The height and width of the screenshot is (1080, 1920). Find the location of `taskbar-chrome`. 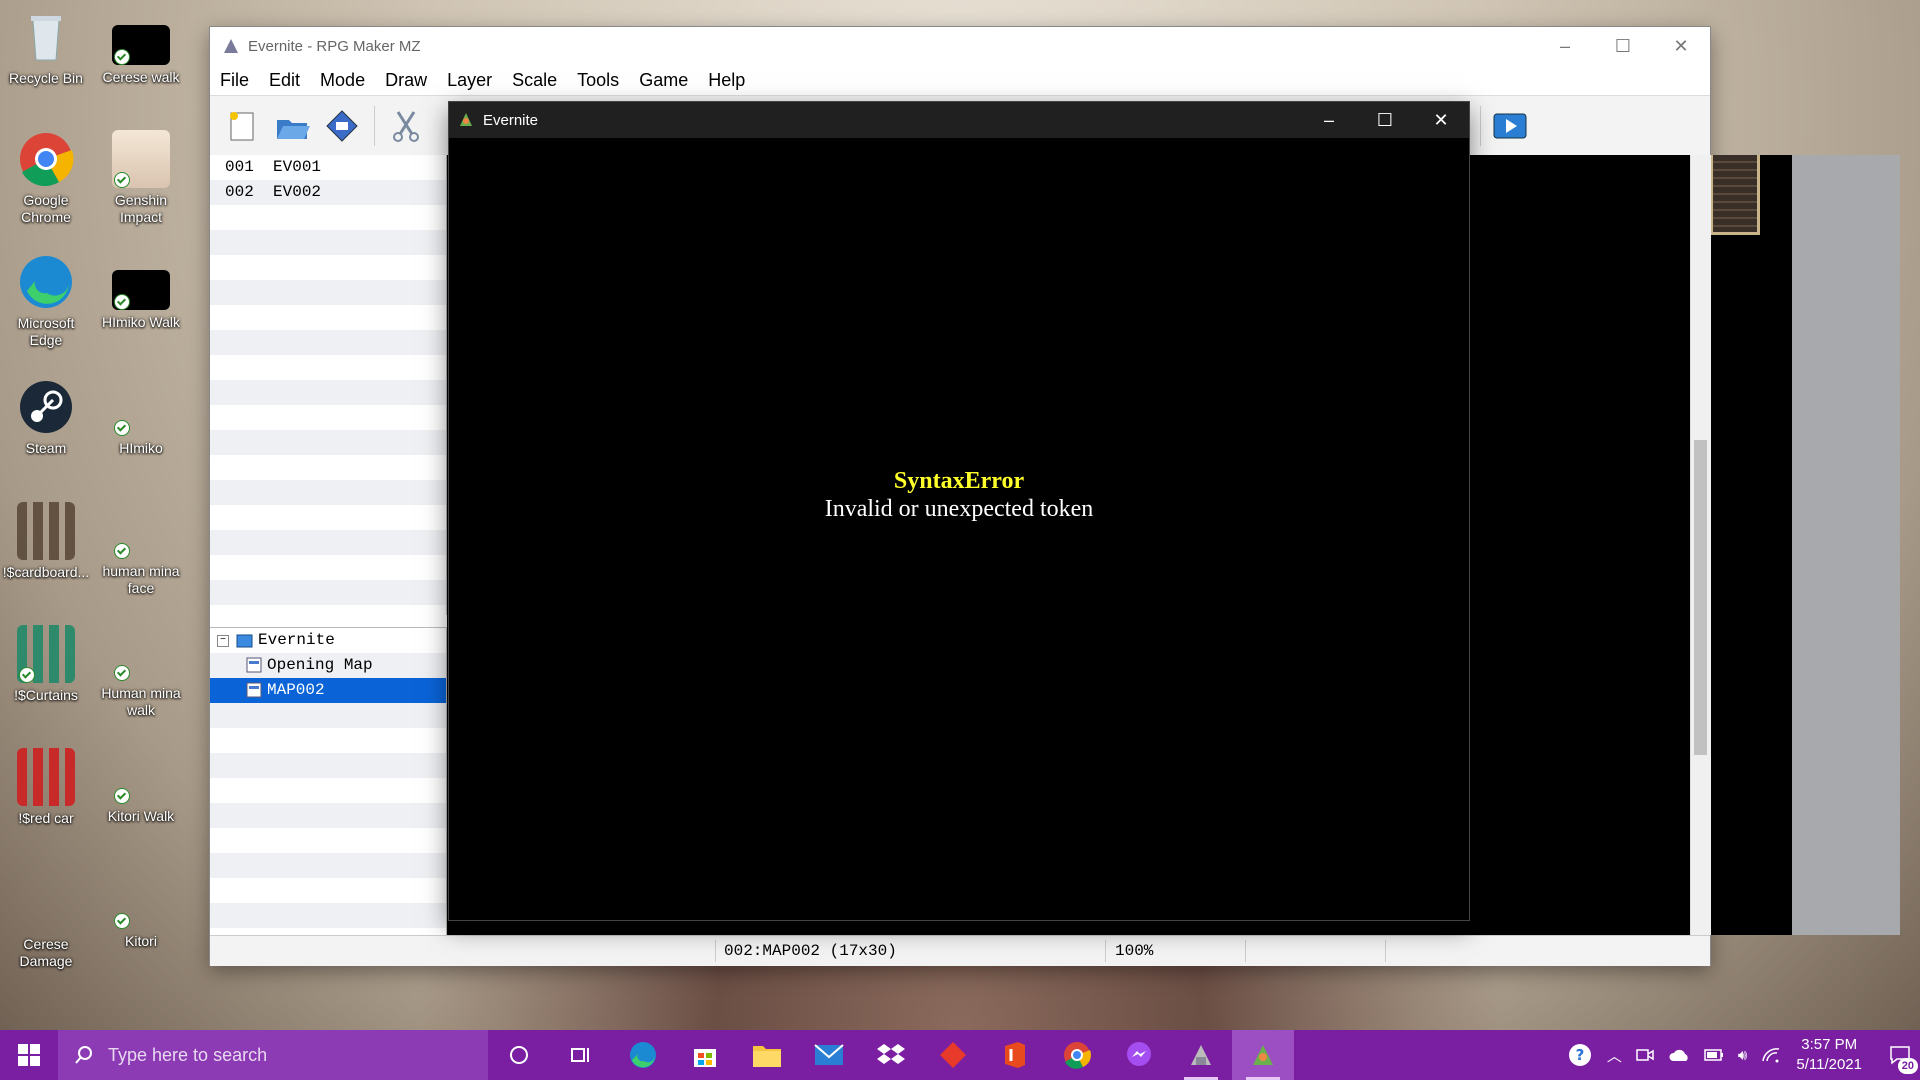

taskbar-chrome is located at coordinates (1077, 1055).